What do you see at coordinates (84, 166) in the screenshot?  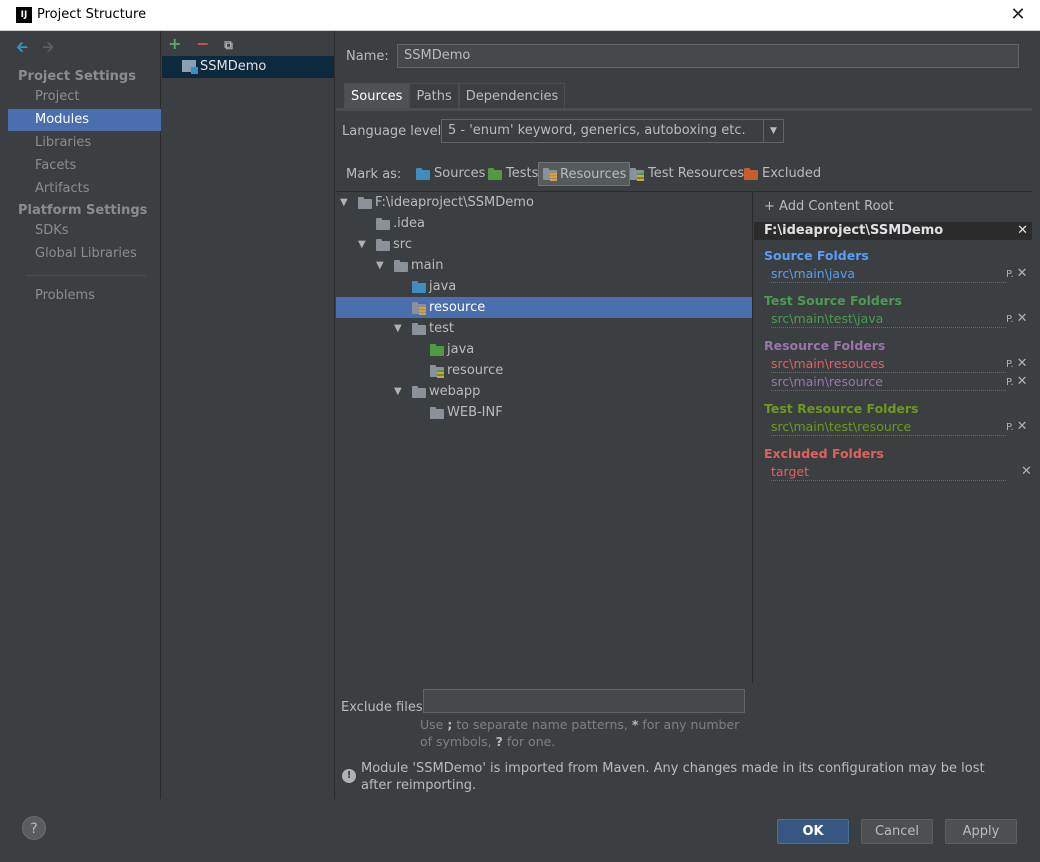 I see `nav-item-facets: Facets` at bounding box center [84, 166].